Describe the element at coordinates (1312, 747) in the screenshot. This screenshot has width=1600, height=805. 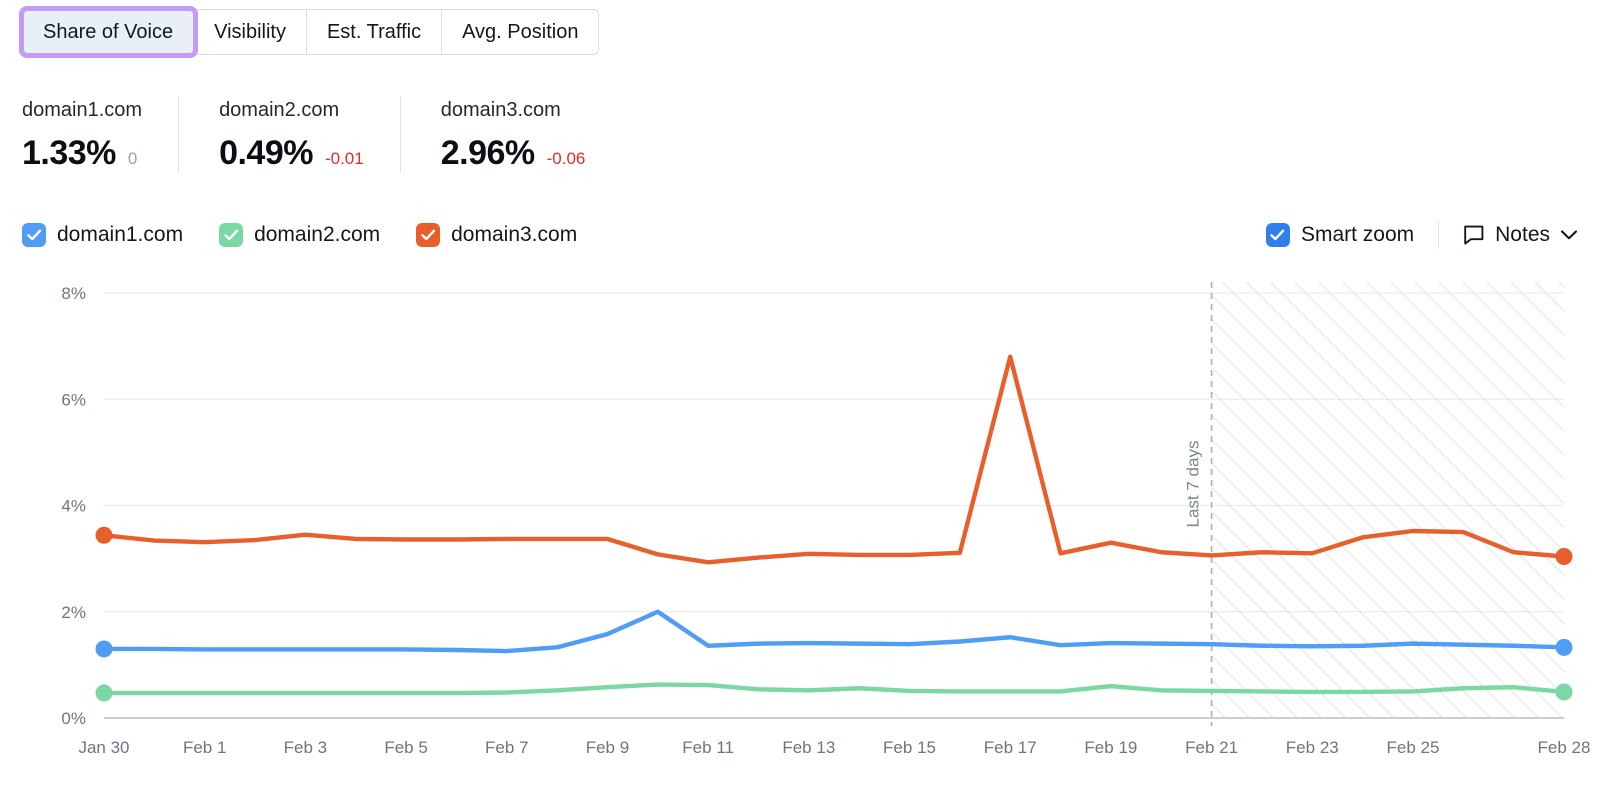
I see `x-axis-tick-label: Feb 23` at that location.